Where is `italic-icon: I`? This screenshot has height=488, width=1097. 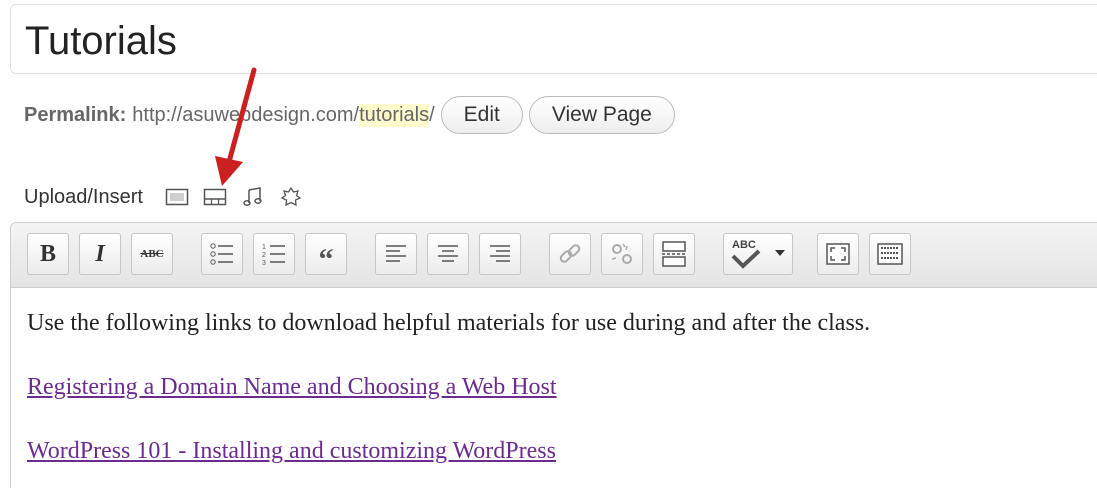 italic-icon: I is located at coordinates (100, 253).